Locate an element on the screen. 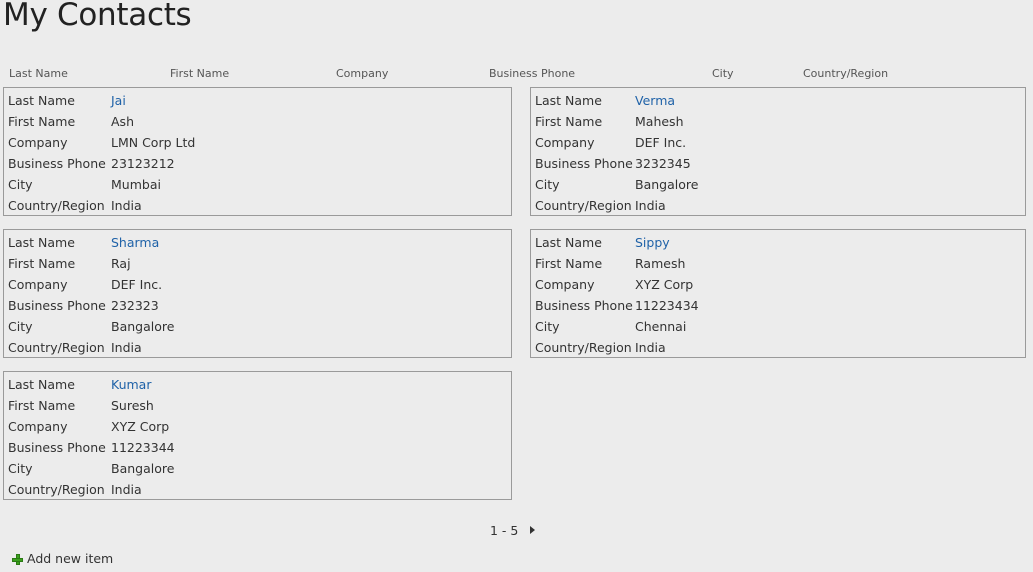 The image size is (1033, 572). contact-business-phone: 232323 is located at coordinates (135, 305).